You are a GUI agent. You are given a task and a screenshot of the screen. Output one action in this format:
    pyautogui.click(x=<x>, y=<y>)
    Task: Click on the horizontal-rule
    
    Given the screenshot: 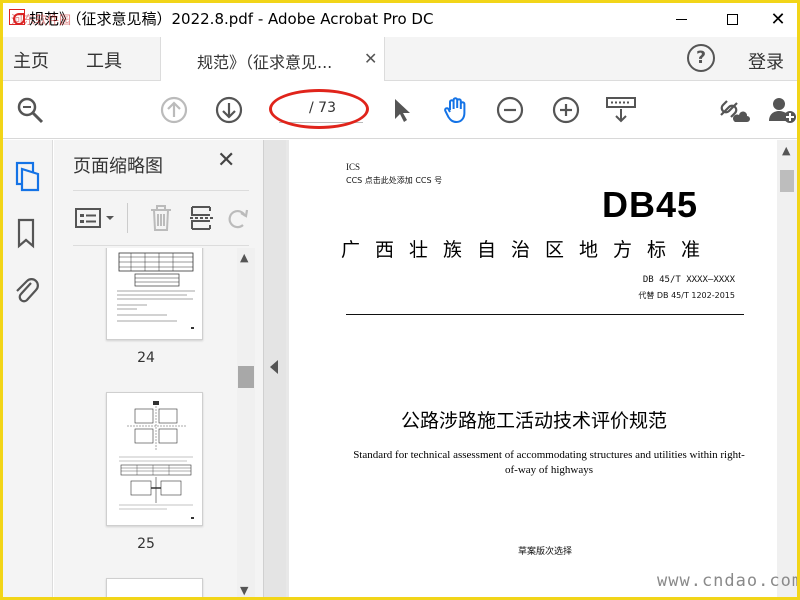 What is the action you would take?
    pyautogui.click(x=545, y=314)
    